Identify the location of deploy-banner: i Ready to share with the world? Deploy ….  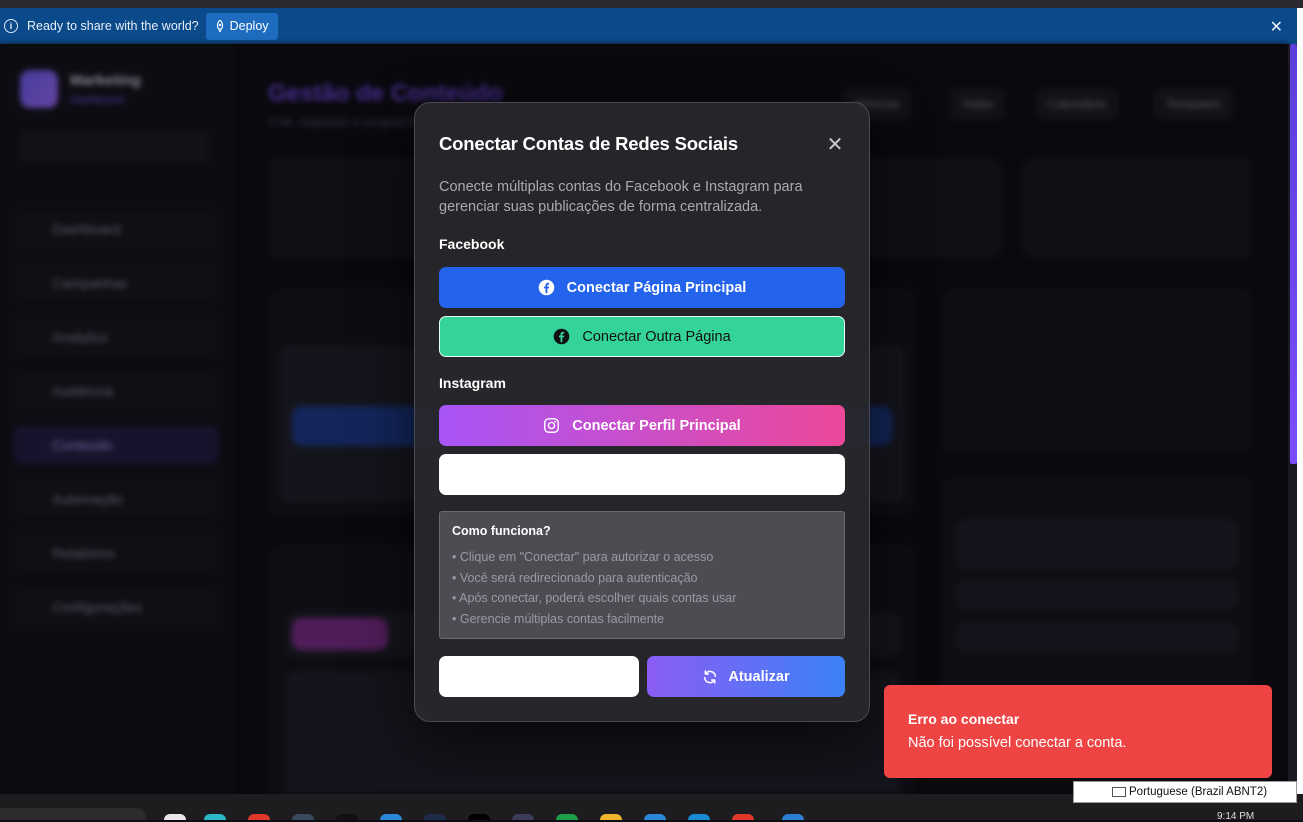
(648, 26).